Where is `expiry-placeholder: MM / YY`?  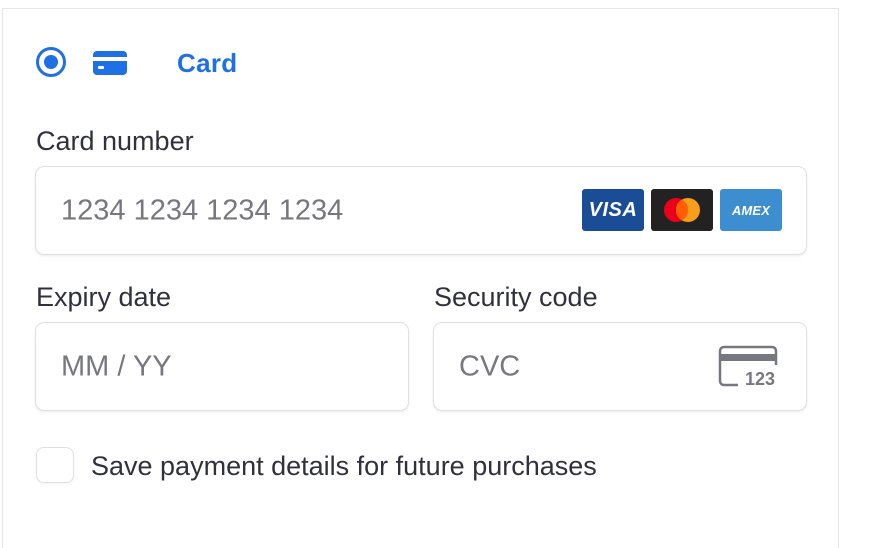 expiry-placeholder: MM / YY is located at coordinates (116, 366).